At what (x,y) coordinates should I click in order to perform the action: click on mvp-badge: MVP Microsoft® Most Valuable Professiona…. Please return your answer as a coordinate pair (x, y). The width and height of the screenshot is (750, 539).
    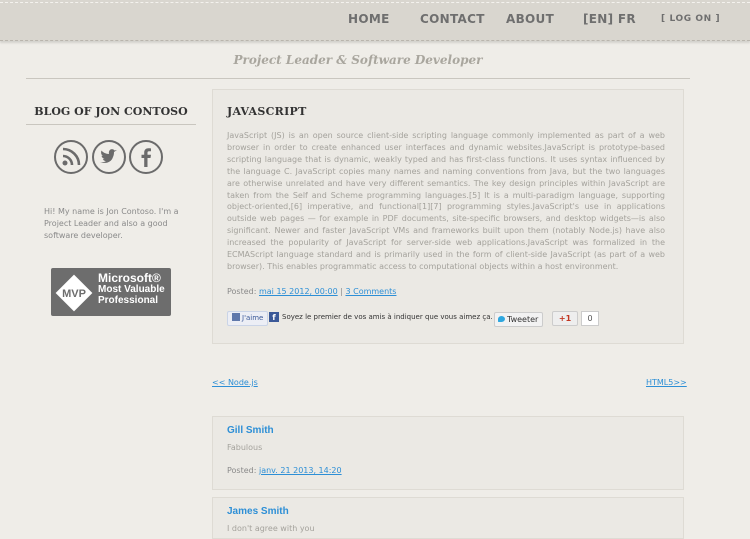
    Looking at the image, I should click on (111, 292).